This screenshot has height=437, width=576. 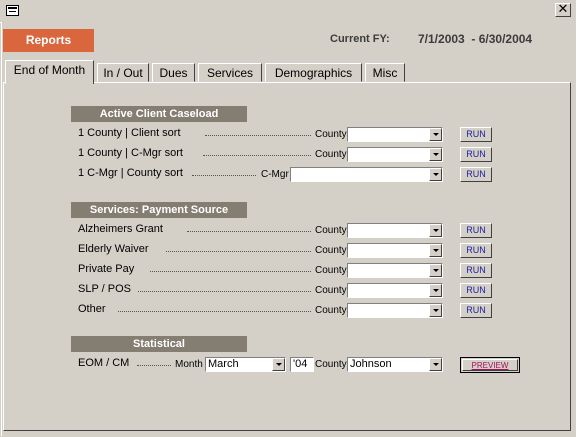 What do you see at coordinates (49, 72) in the screenshot?
I see `tab-end-of-month: End of Month` at bounding box center [49, 72].